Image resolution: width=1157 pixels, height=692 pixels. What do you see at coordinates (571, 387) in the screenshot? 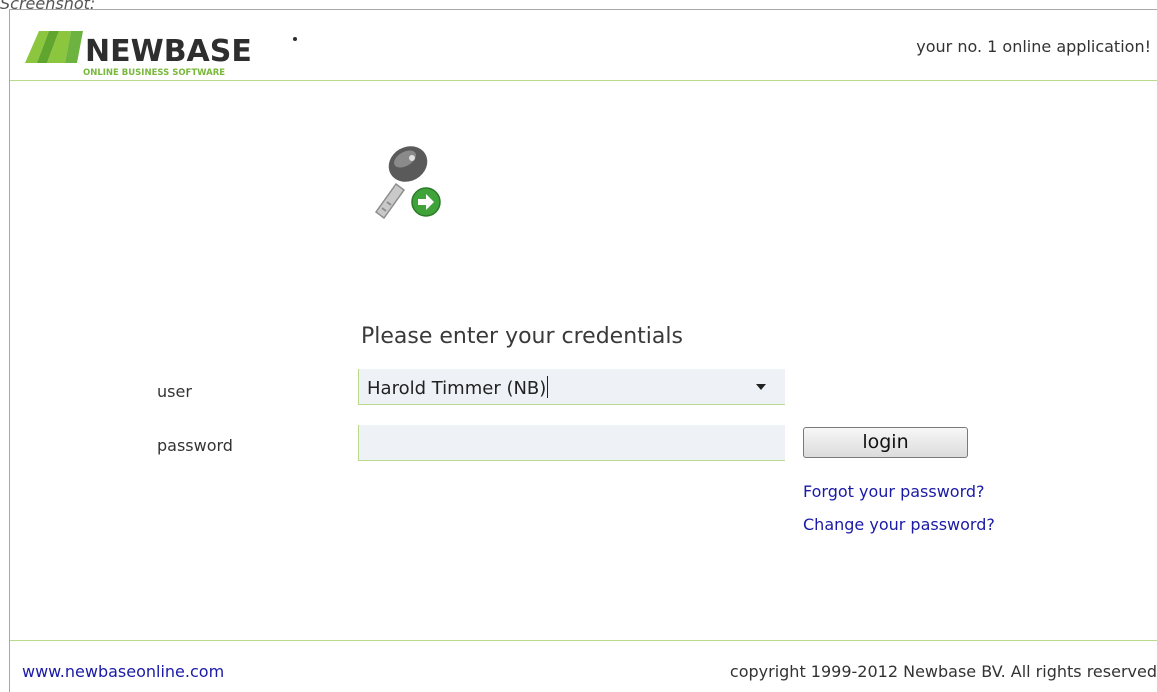
I see `user-select: Harold Timmer (NB)` at bounding box center [571, 387].